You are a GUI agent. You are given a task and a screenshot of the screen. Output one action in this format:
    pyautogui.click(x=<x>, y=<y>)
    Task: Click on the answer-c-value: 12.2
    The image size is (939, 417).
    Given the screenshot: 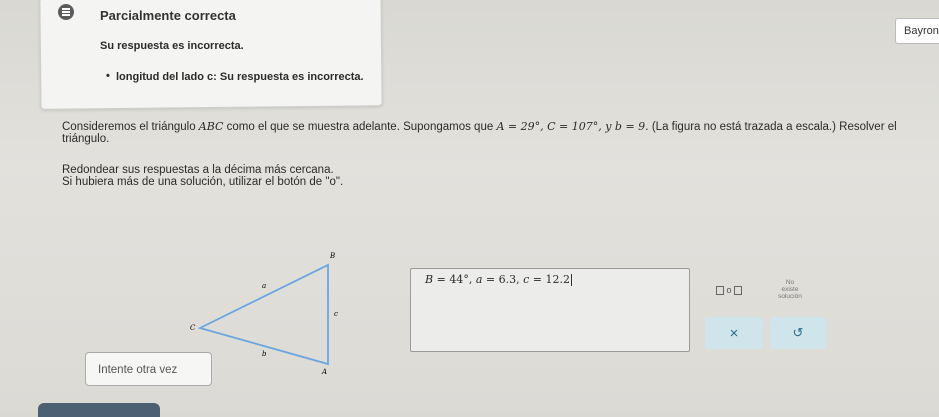 What is the action you would take?
    pyautogui.click(x=557, y=279)
    